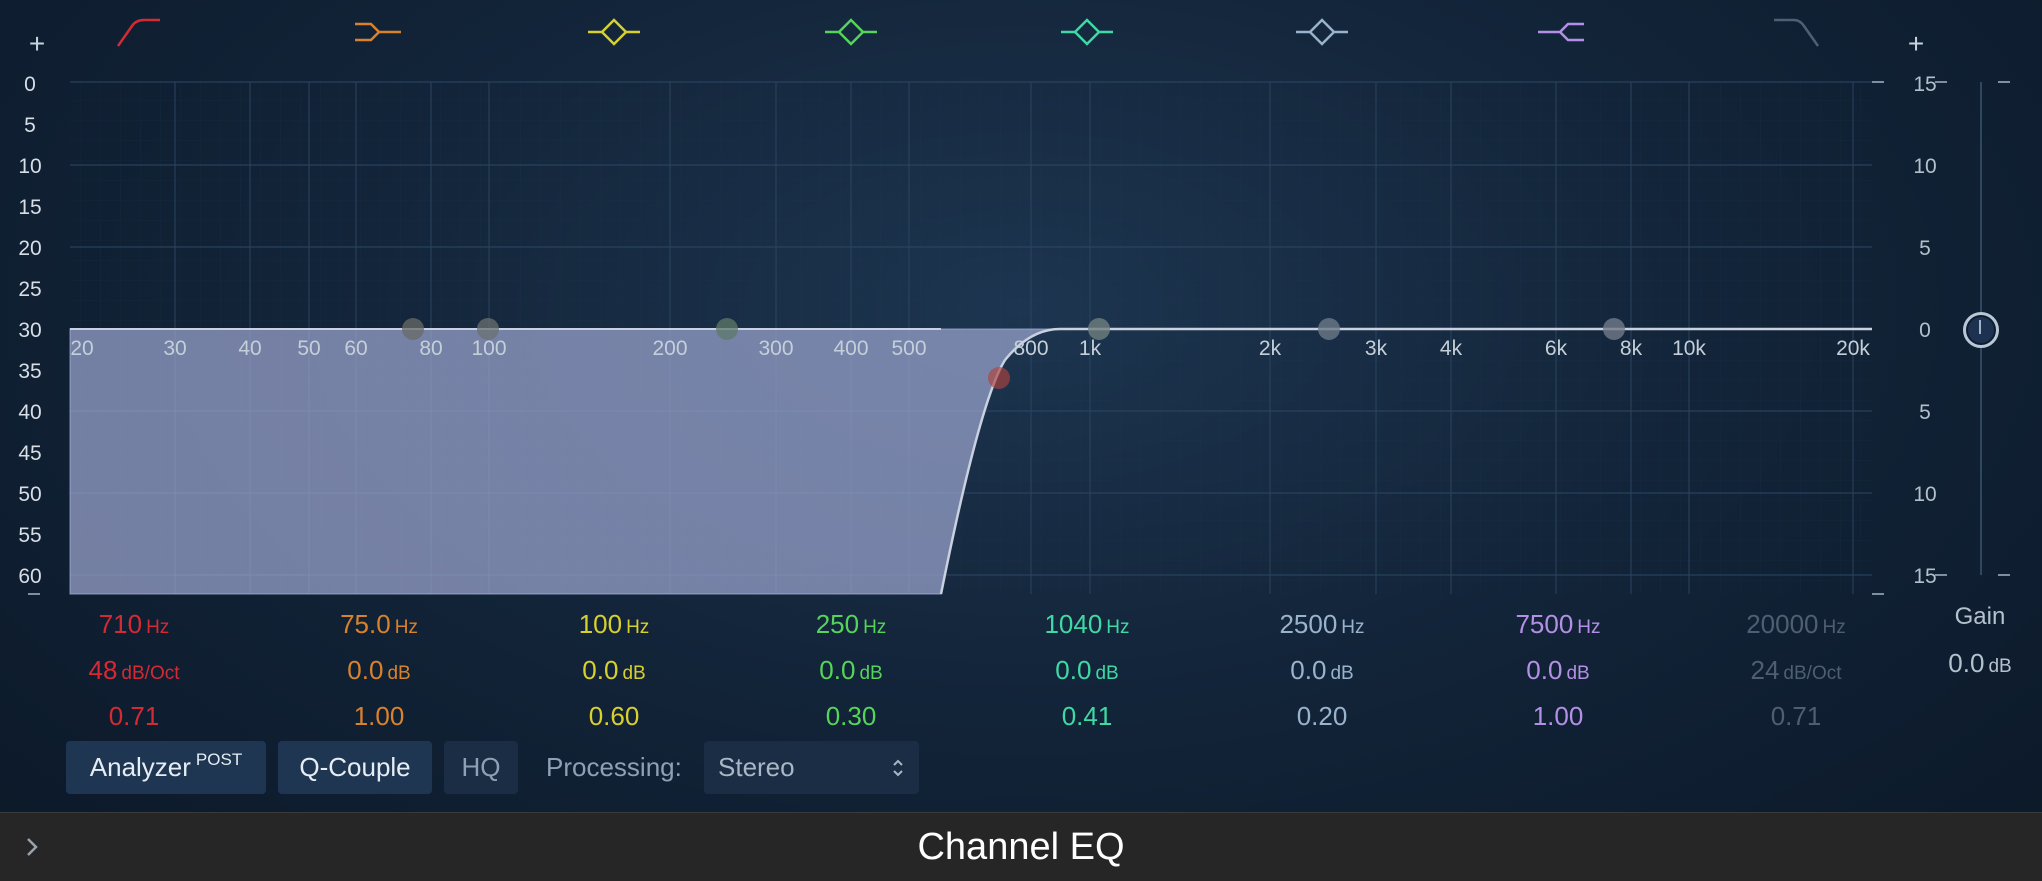  Describe the element at coordinates (1087, 716) in the screenshot. I see `band-q: 0.41` at that location.